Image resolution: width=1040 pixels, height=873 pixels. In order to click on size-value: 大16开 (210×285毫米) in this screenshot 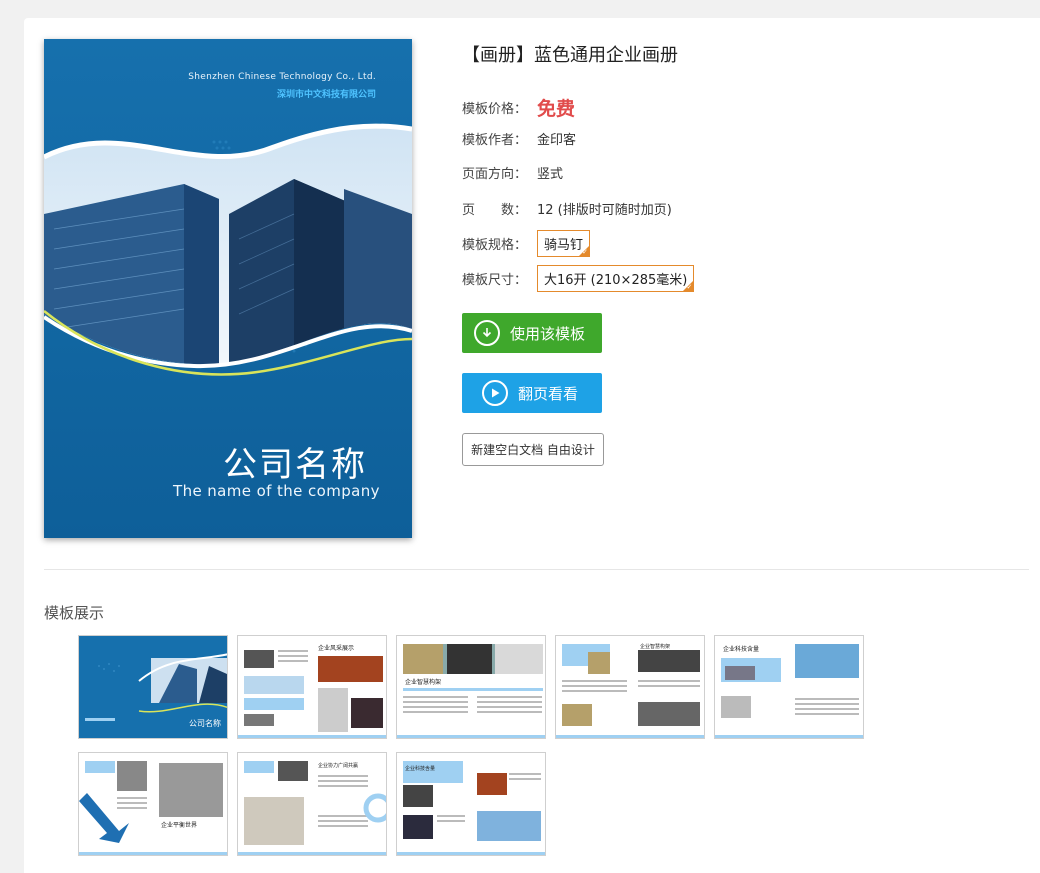, I will do `click(616, 280)`.